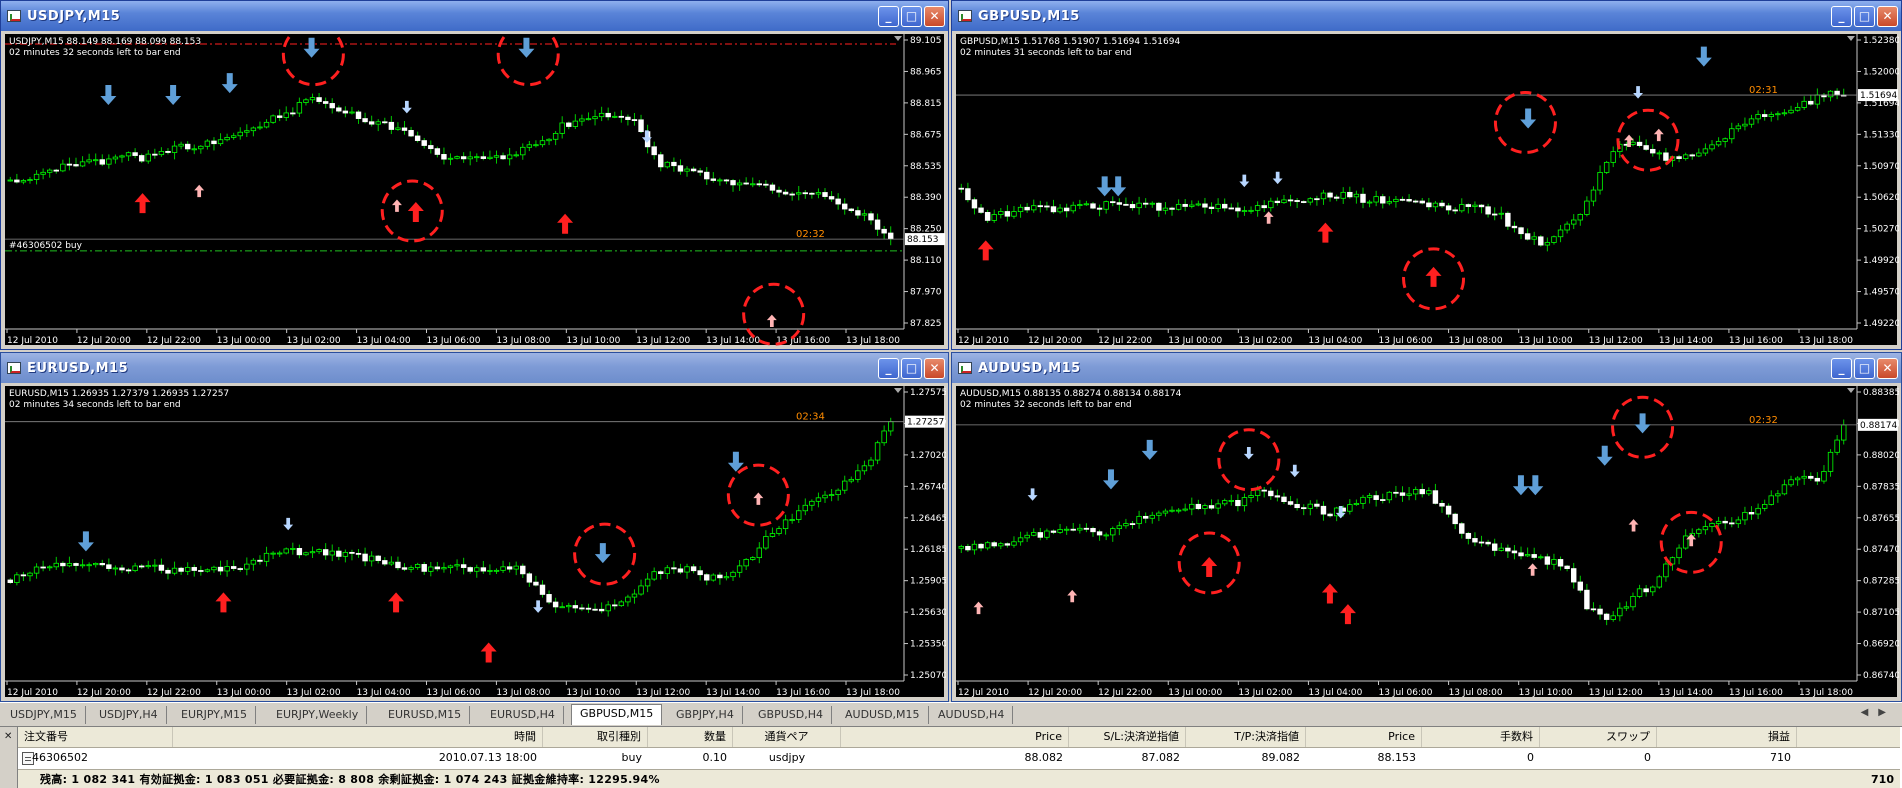 This screenshot has height=788, width=1902. I want to click on titlebar: EURUSD,M15 _ □ ✕, so click(474, 368).